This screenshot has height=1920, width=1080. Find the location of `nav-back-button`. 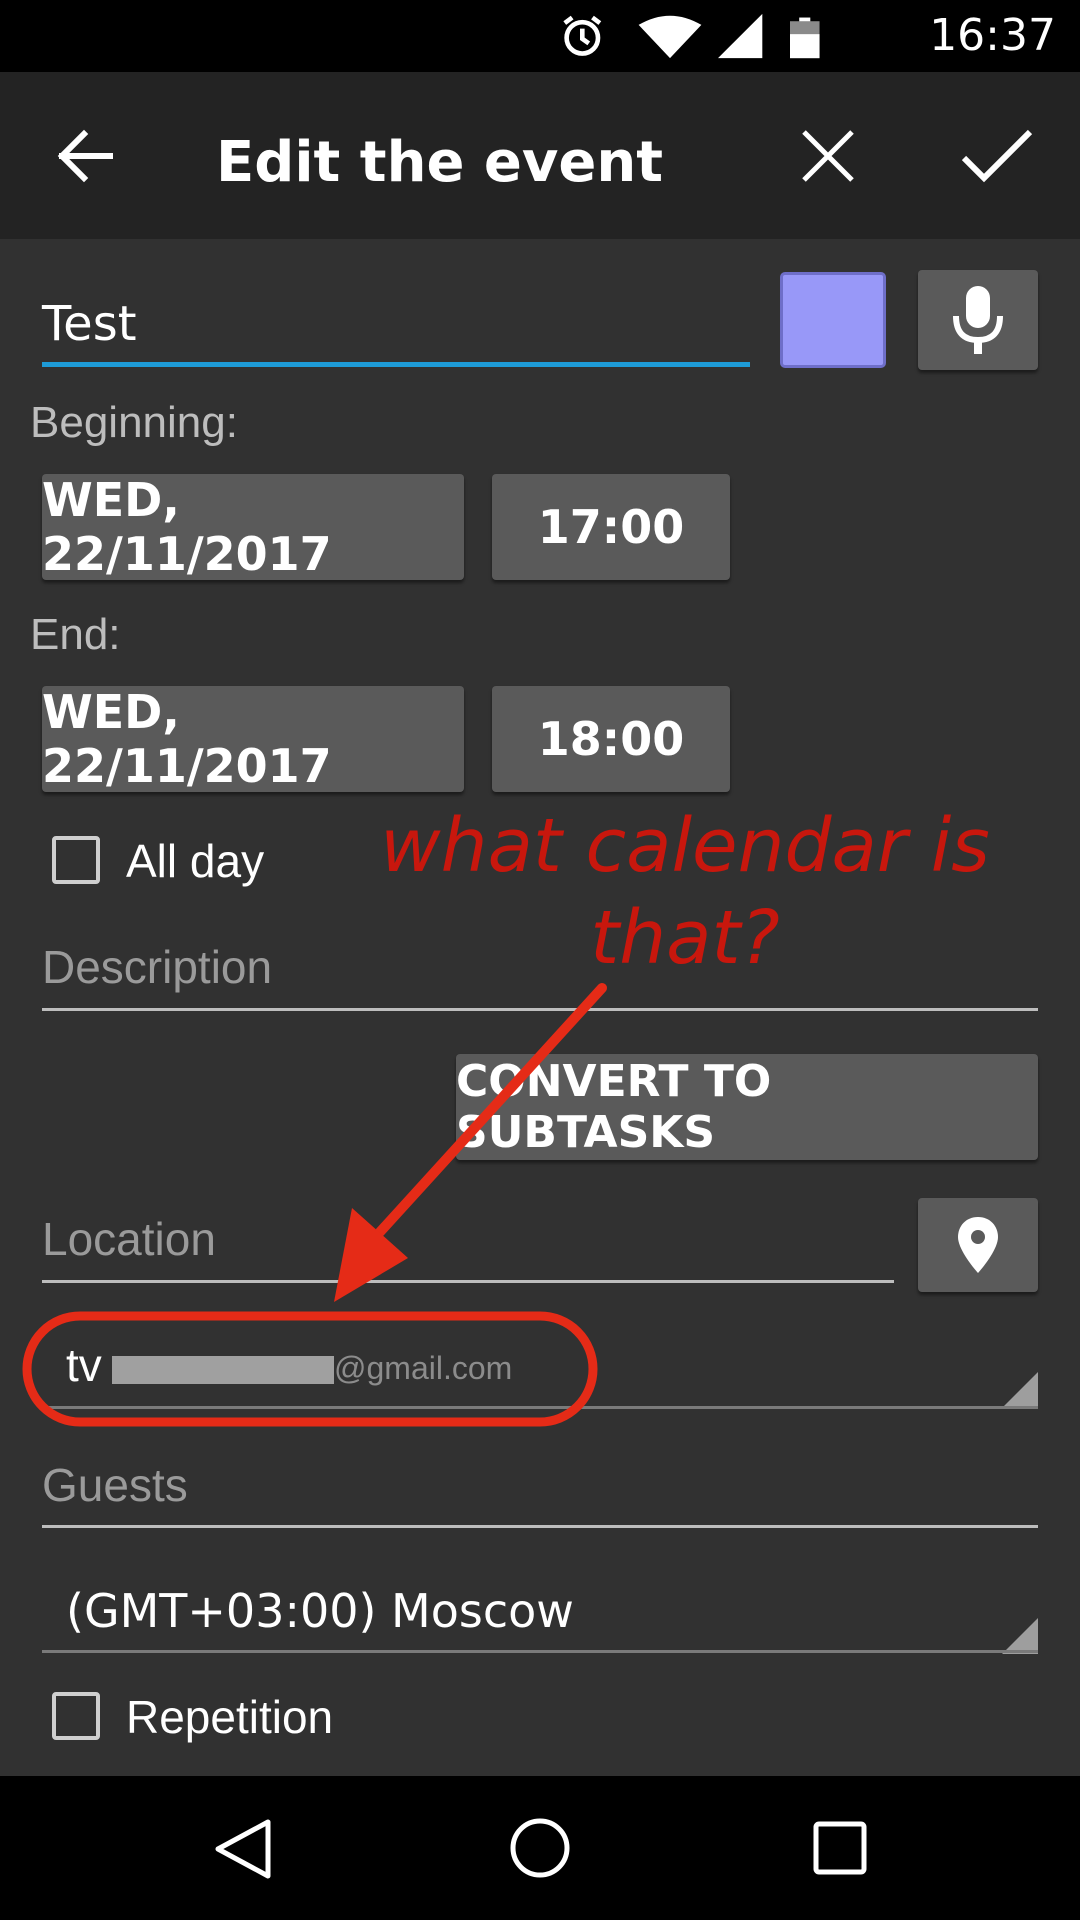

nav-back-button is located at coordinates (242, 1849).